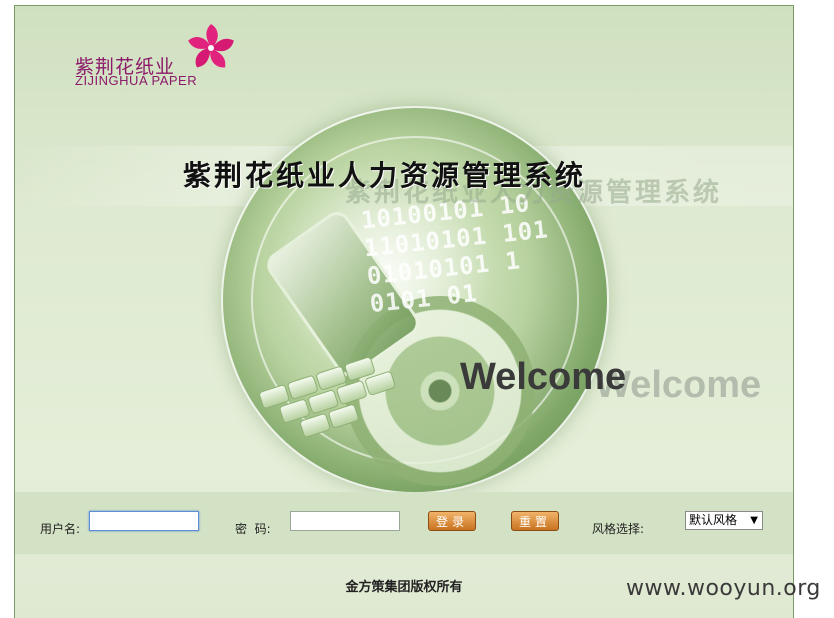  What do you see at coordinates (723, 588) in the screenshot?
I see `watermark-text: www.wooyun.org` at bounding box center [723, 588].